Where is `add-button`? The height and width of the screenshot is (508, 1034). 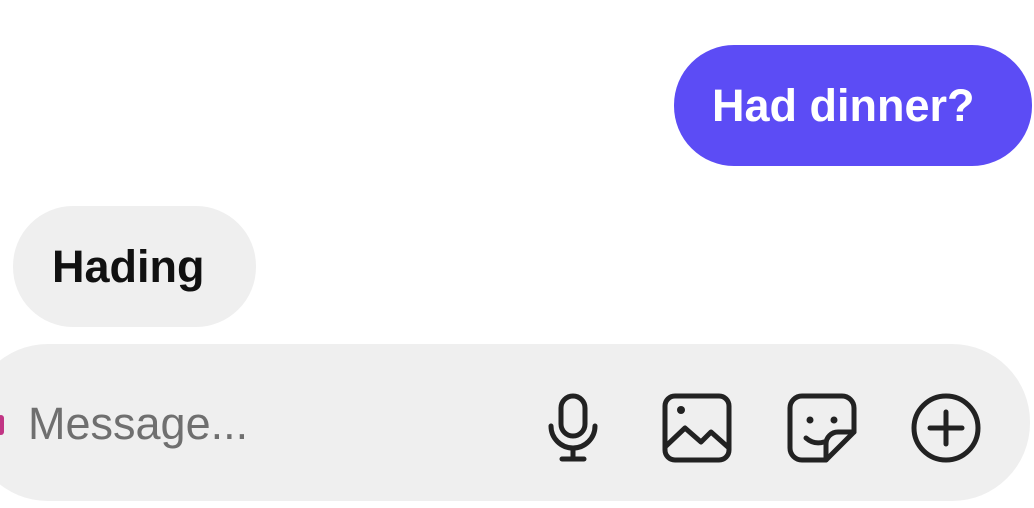
add-button is located at coordinates (946, 428).